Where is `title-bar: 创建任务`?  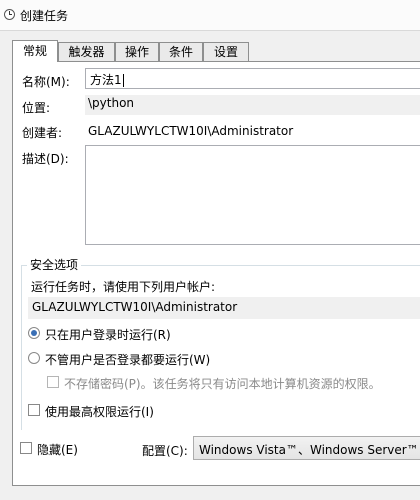
title-bar: 创建任务 is located at coordinates (210, 15).